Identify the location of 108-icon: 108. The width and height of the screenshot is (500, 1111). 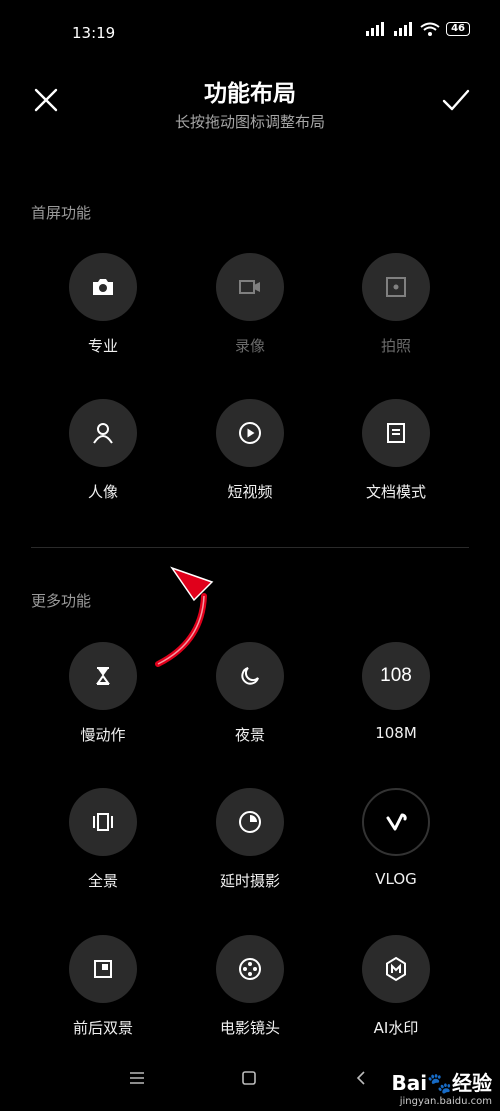
(396, 675).